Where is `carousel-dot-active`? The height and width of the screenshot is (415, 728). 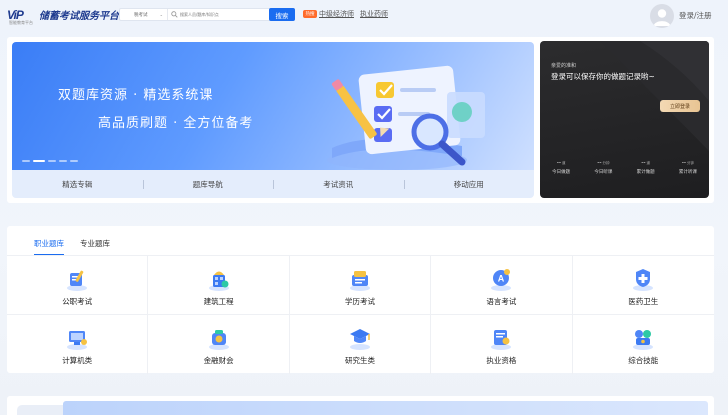
carousel-dot-active is located at coordinates (39, 161).